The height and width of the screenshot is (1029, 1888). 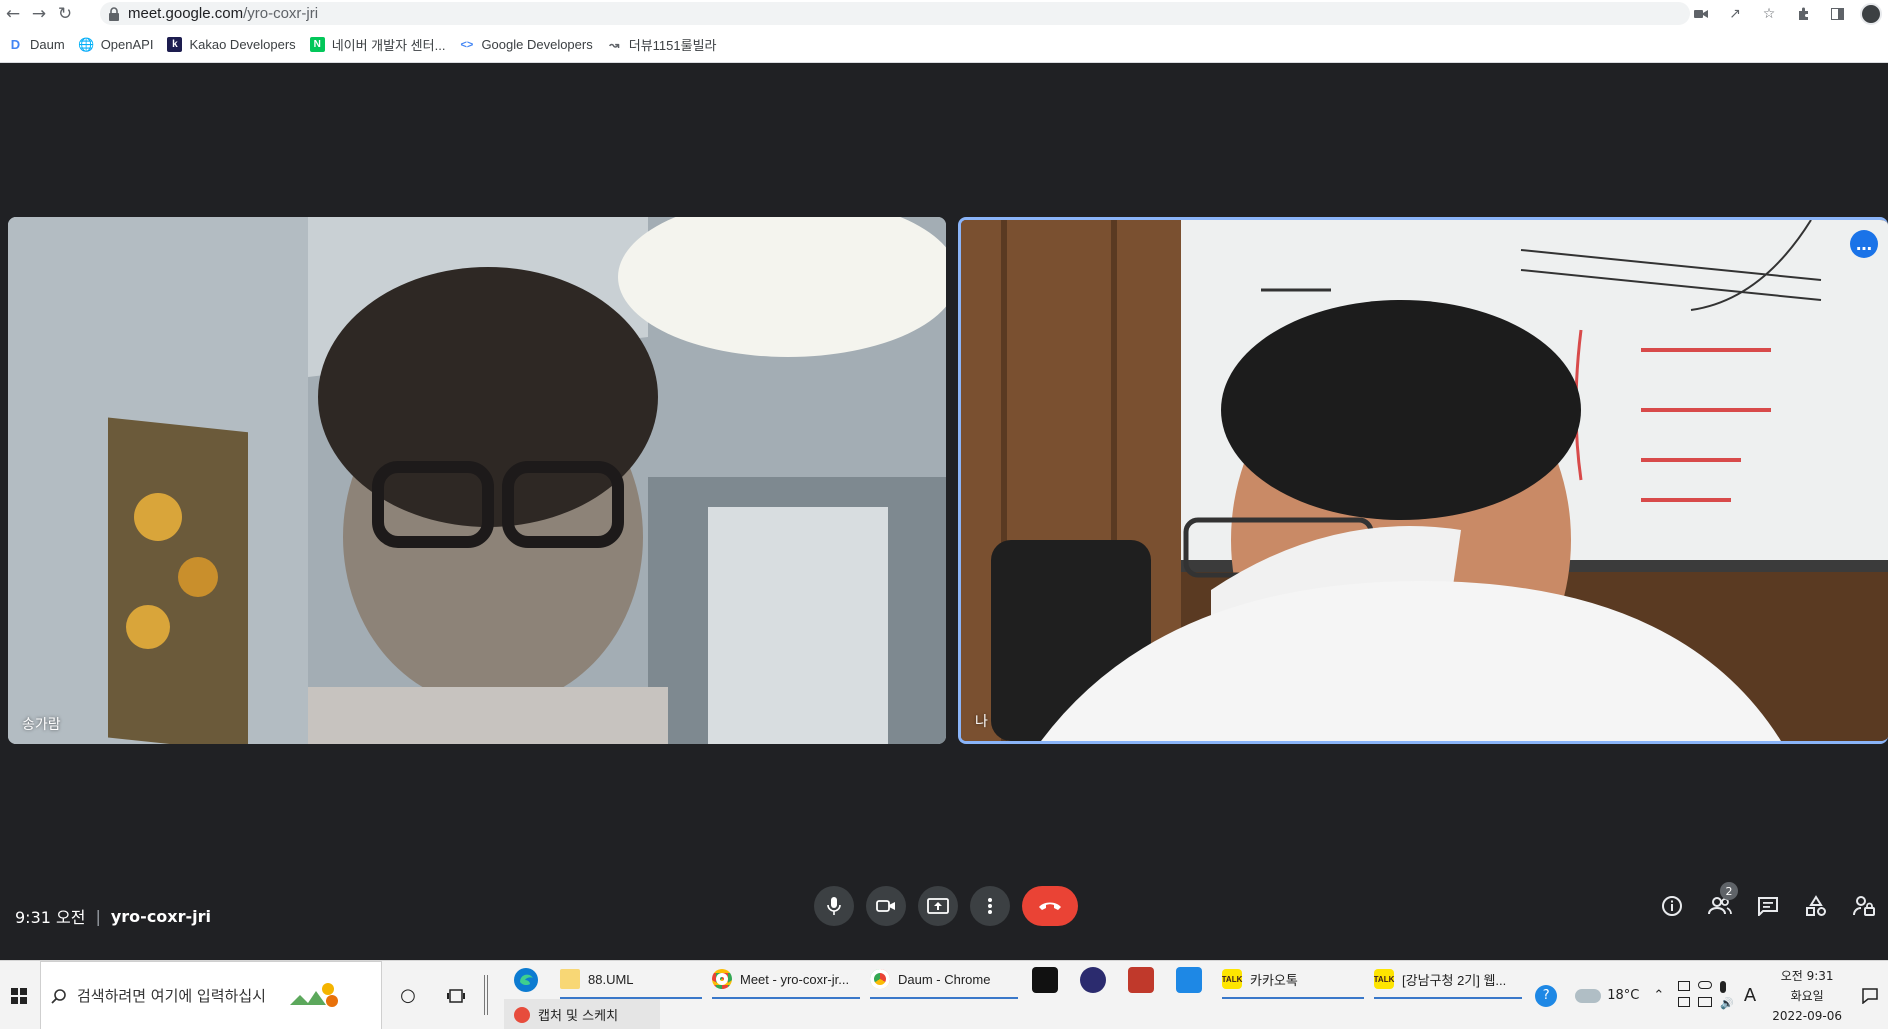 I want to click on camera-button, so click(x=886, y=906).